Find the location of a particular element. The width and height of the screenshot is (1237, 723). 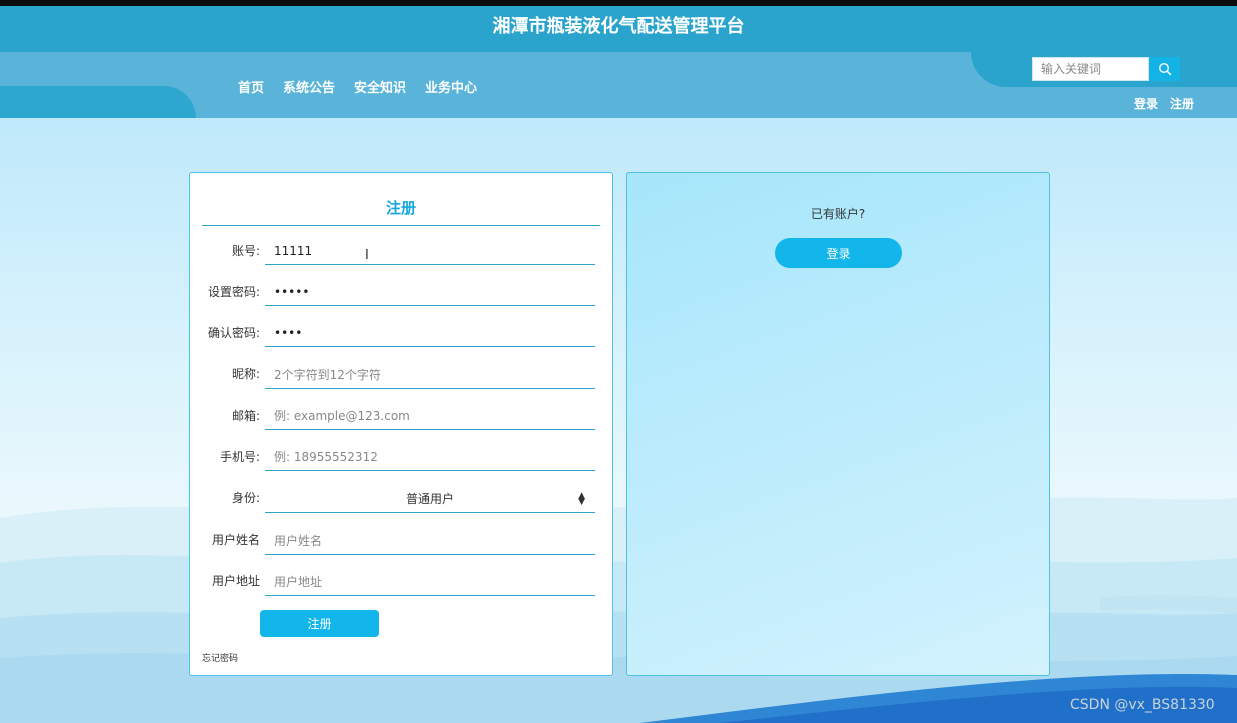

has-account-text: 已有账户? is located at coordinates (838, 214).